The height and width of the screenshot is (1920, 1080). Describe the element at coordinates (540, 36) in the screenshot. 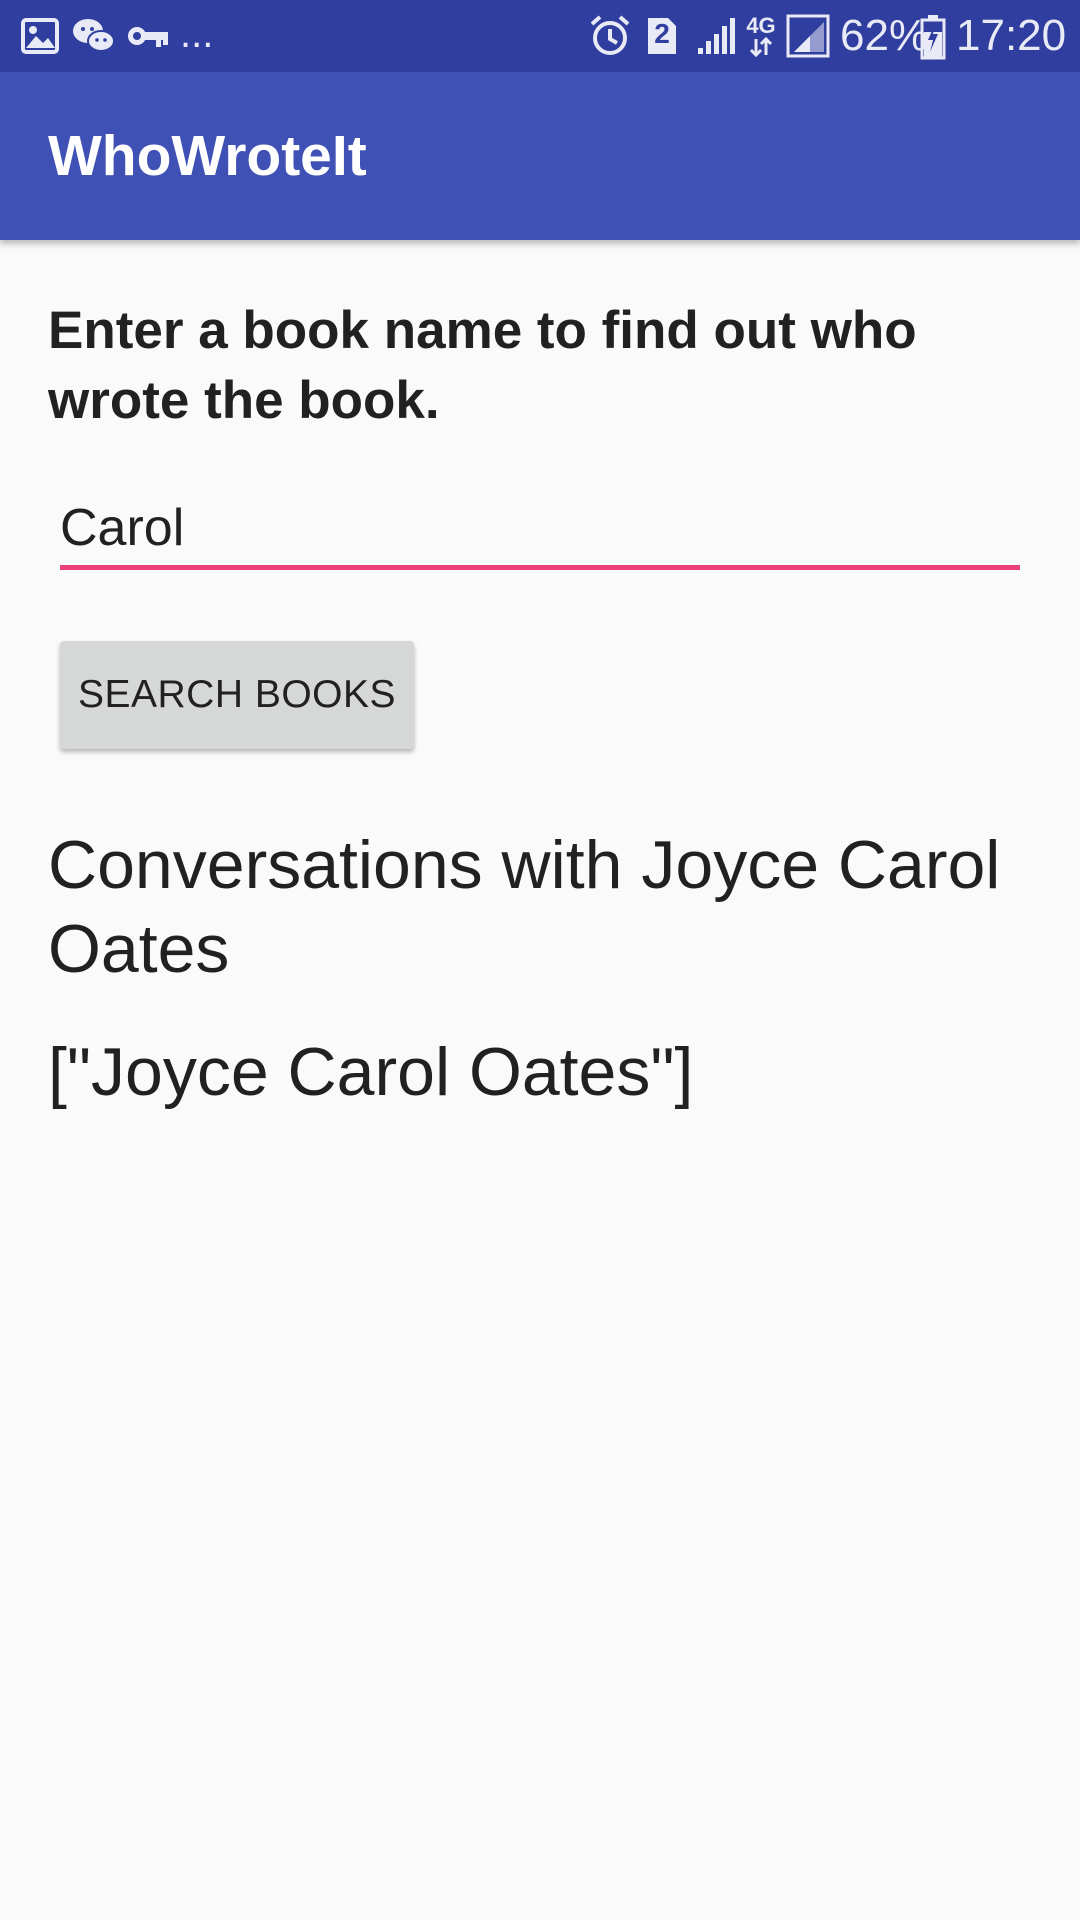

I see `status-bar: ... 2 4G 62% 17:20` at that location.